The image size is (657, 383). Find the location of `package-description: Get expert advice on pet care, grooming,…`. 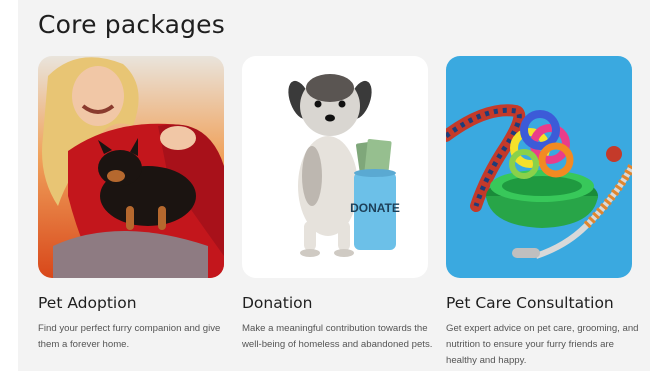

package-description: Get expert advice on pet care, grooming,… is located at coordinates (542, 344).